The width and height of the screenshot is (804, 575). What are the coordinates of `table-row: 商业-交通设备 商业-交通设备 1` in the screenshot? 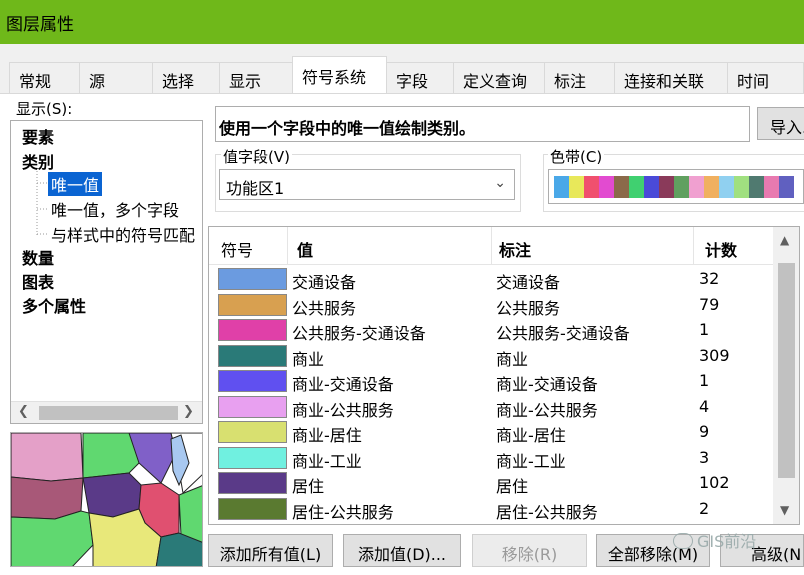 It's located at (491, 381).